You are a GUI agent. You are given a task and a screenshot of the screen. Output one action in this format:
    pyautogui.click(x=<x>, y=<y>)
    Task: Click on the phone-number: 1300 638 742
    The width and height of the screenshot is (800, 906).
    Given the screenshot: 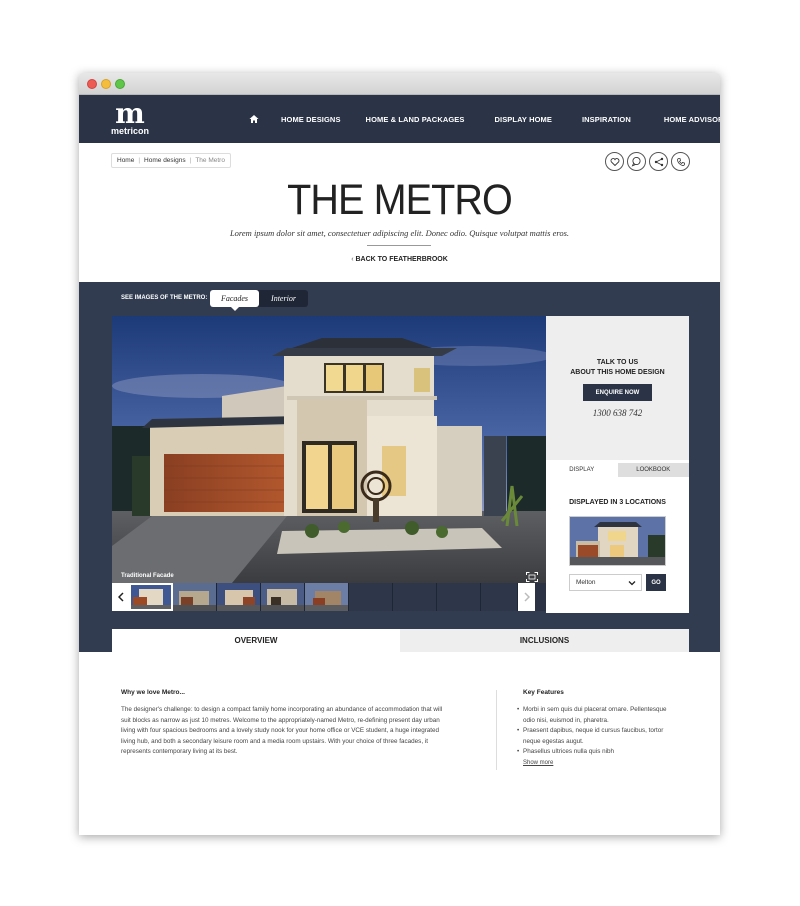 What is the action you would take?
    pyautogui.click(x=617, y=413)
    